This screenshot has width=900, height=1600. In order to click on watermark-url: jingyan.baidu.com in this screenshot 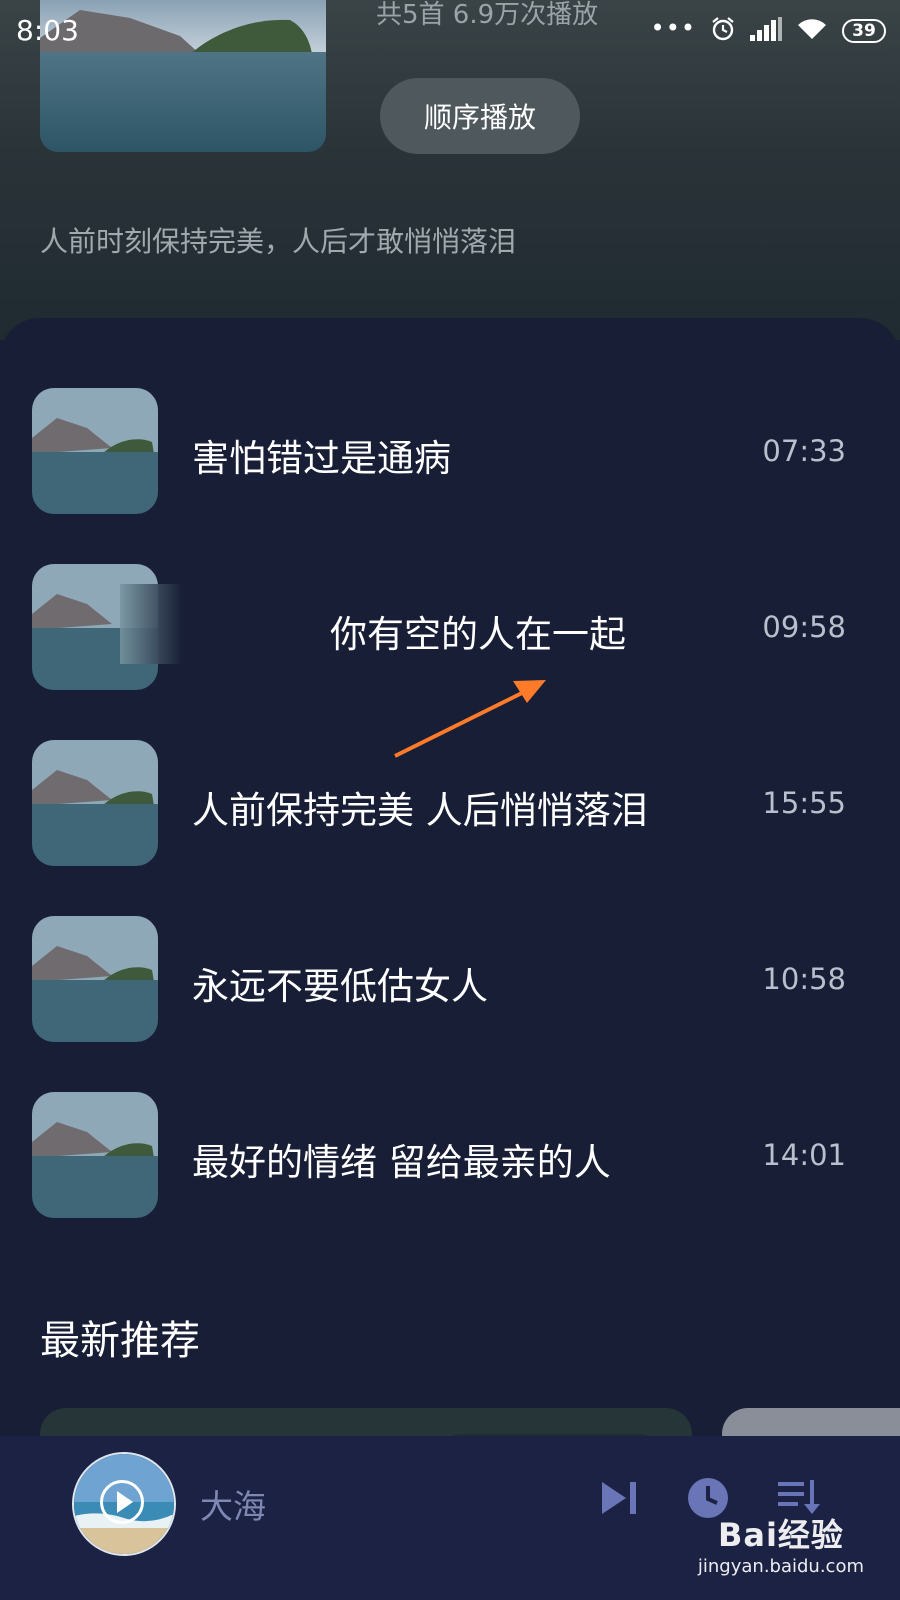, I will do `click(780, 1566)`.